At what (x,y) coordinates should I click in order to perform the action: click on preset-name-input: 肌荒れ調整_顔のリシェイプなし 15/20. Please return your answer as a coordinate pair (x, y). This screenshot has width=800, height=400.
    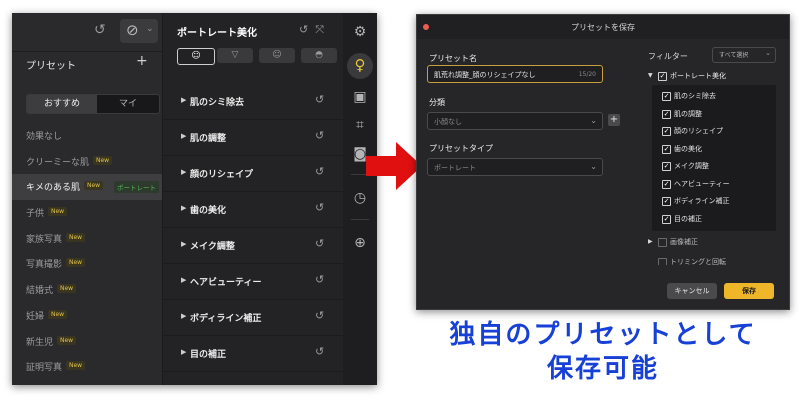
    Looking at the image, I should click on (515, 74).